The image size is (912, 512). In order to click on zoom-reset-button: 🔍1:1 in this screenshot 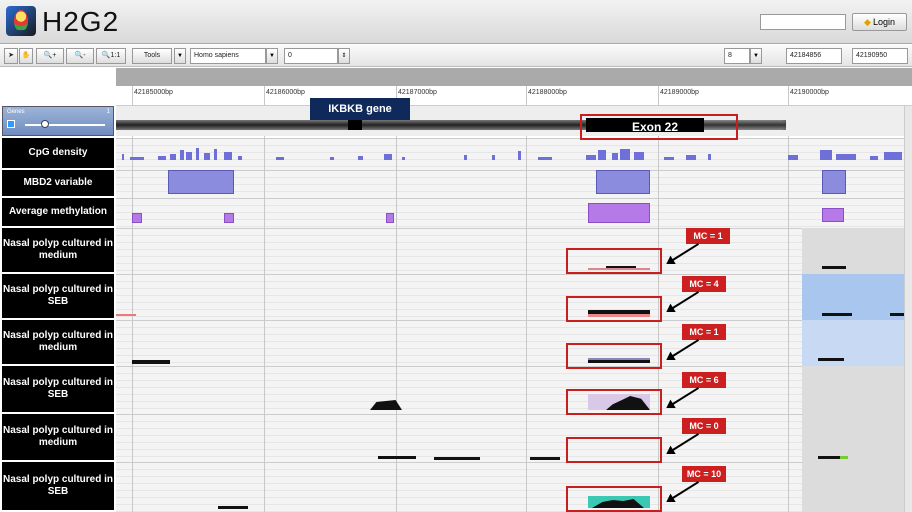, I will do `click(111, 56)`.